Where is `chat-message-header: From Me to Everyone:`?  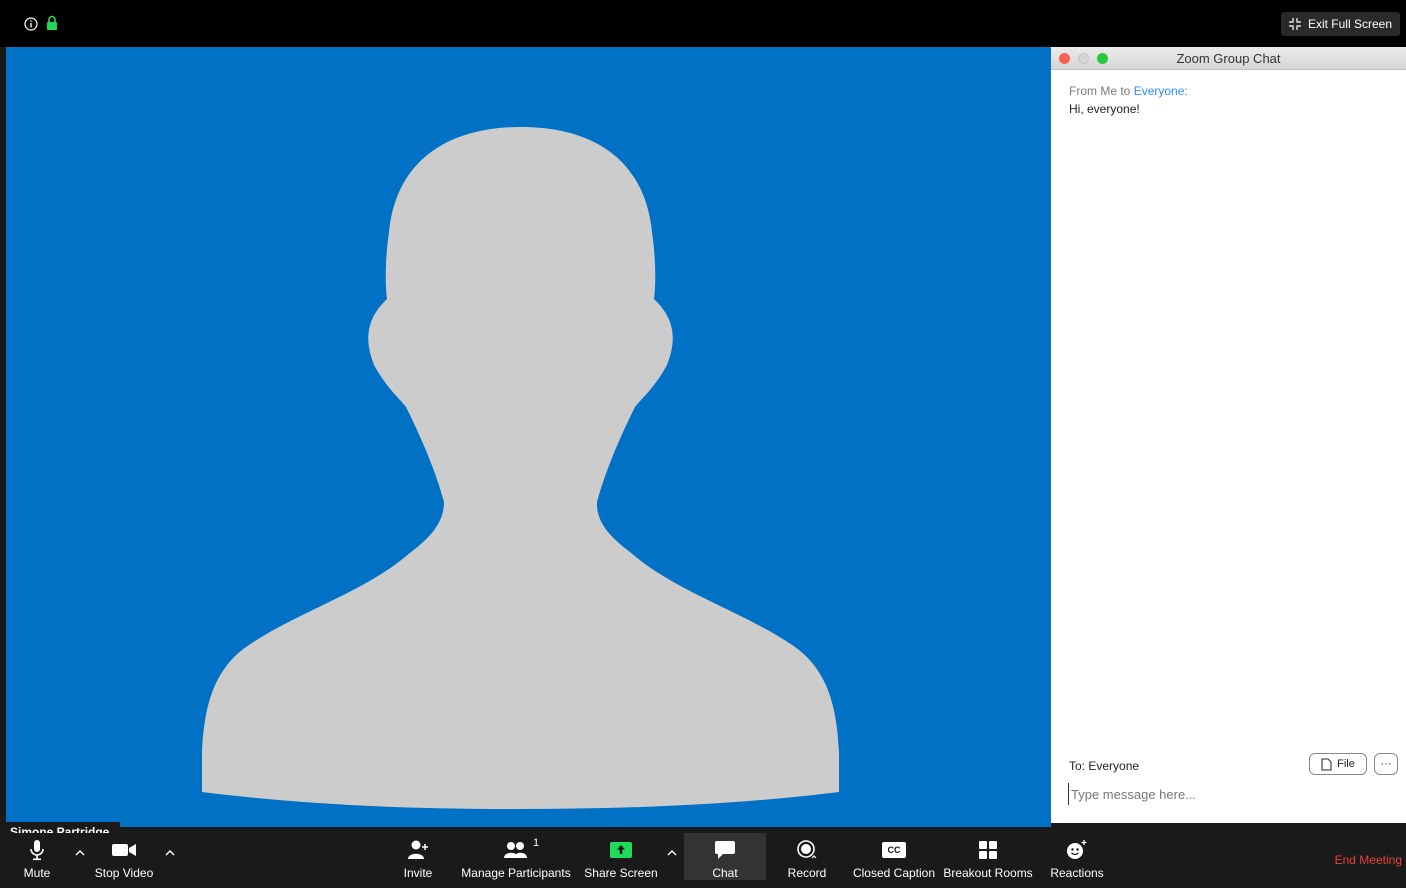
chat-message-header: From Me to Everyone: is located at coordinates (1228, 91).